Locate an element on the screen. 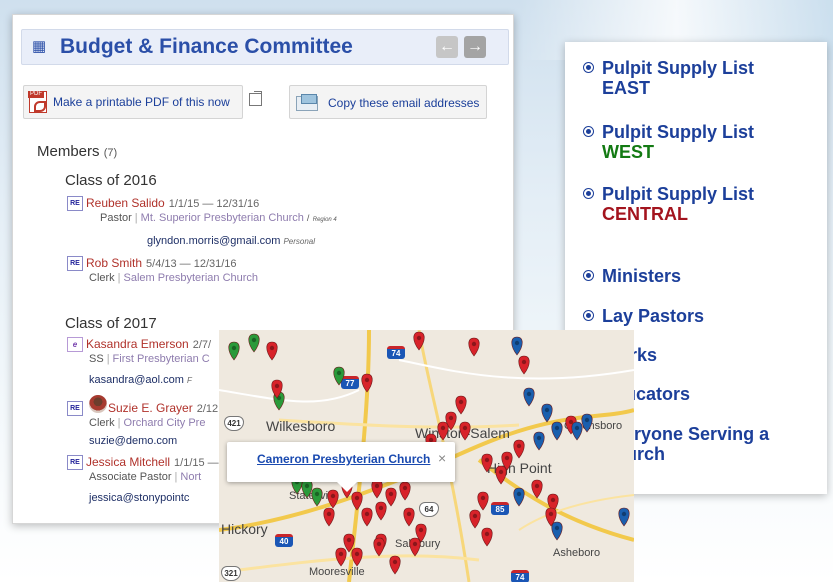  close-icon: × is located at coordinates (442, 458).